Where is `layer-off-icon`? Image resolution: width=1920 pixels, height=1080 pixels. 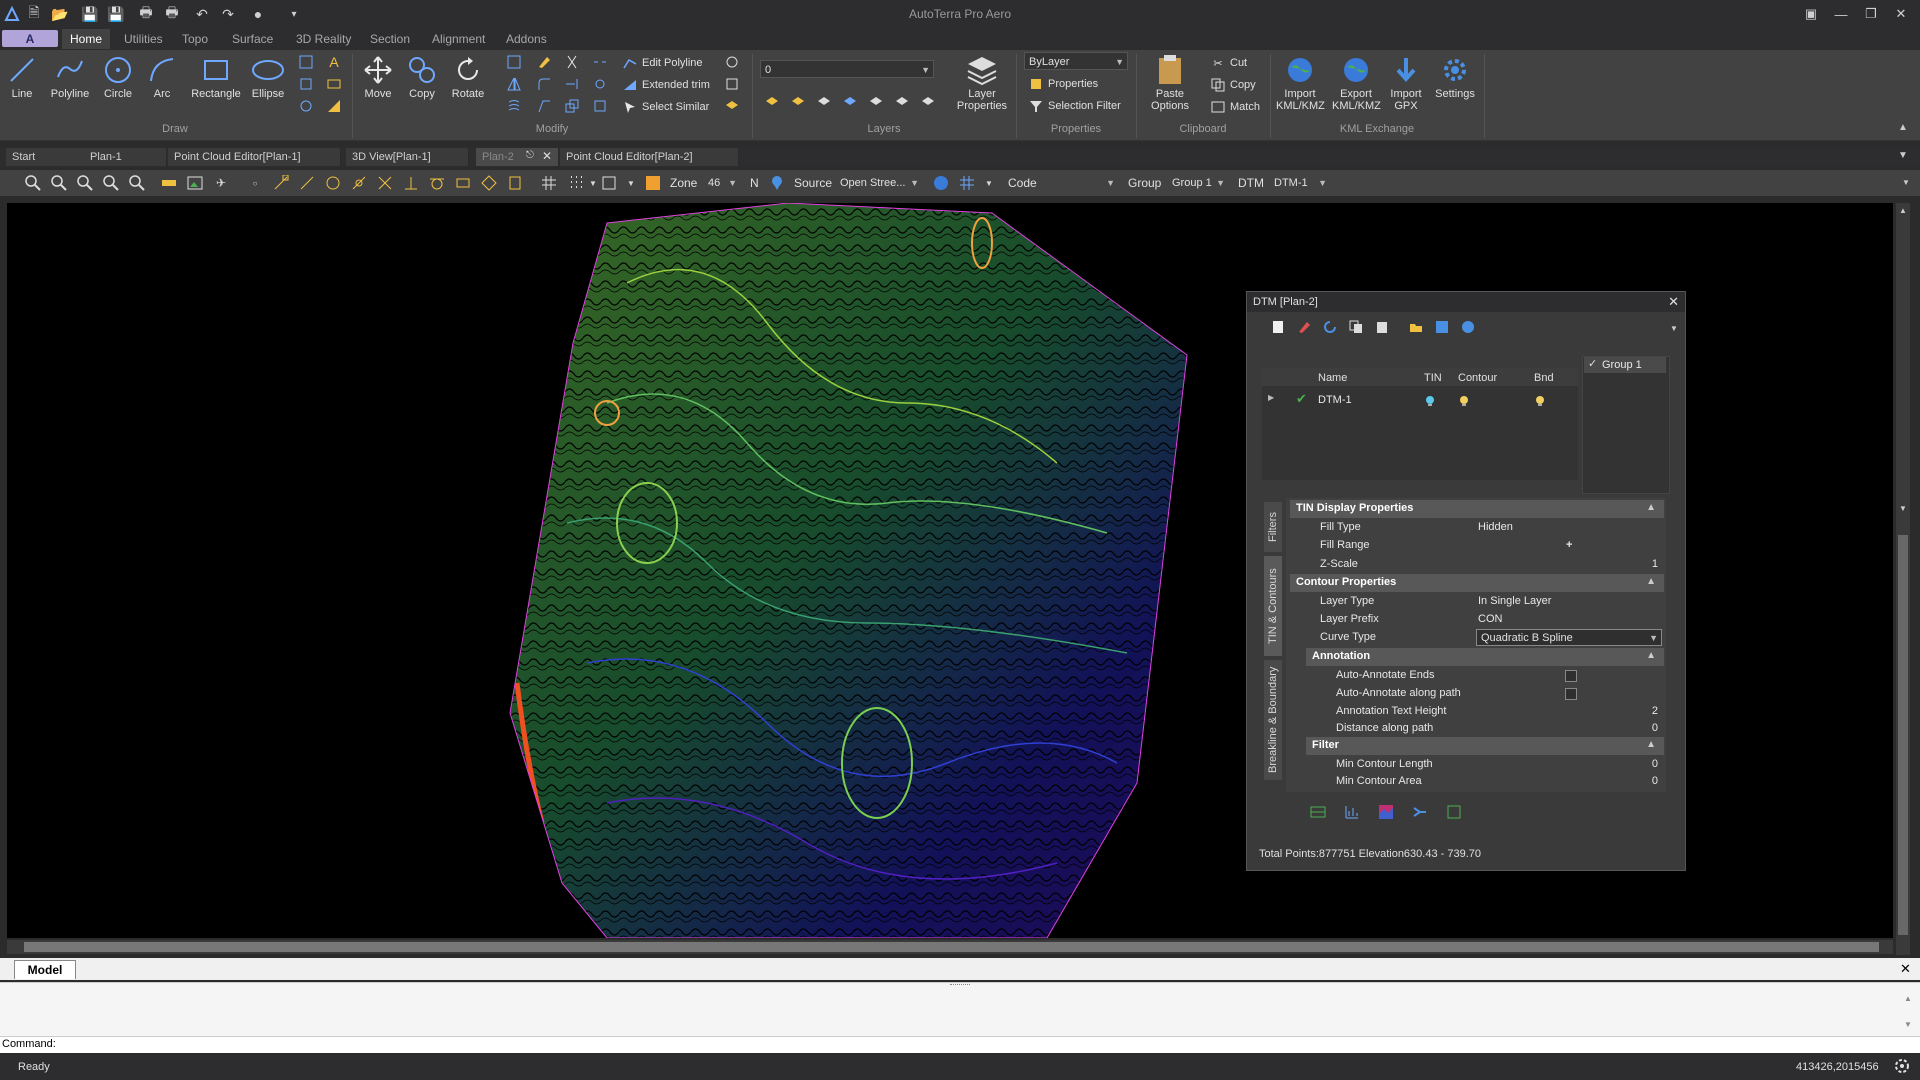 layer-off-icon is located at coordinates (850, 100).